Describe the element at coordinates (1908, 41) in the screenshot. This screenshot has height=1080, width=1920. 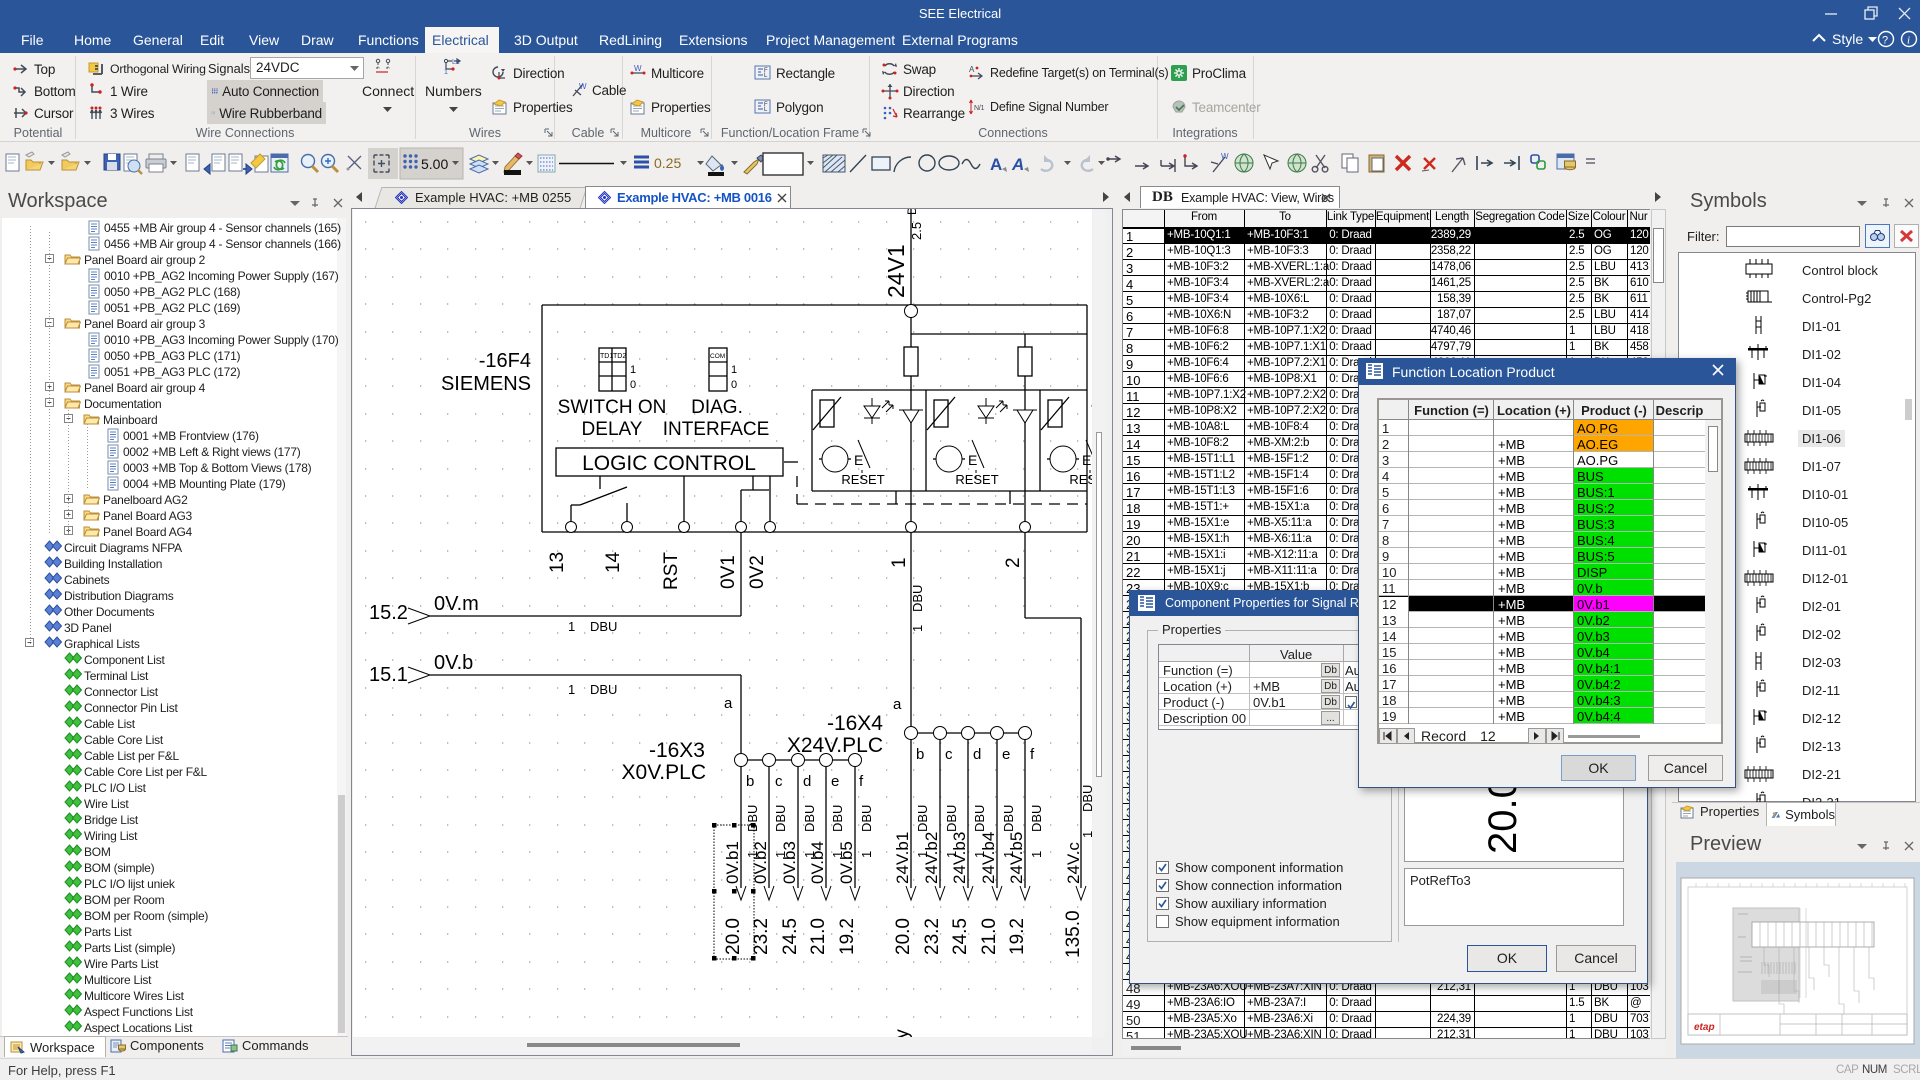
I see `svg-text: i` at that location.